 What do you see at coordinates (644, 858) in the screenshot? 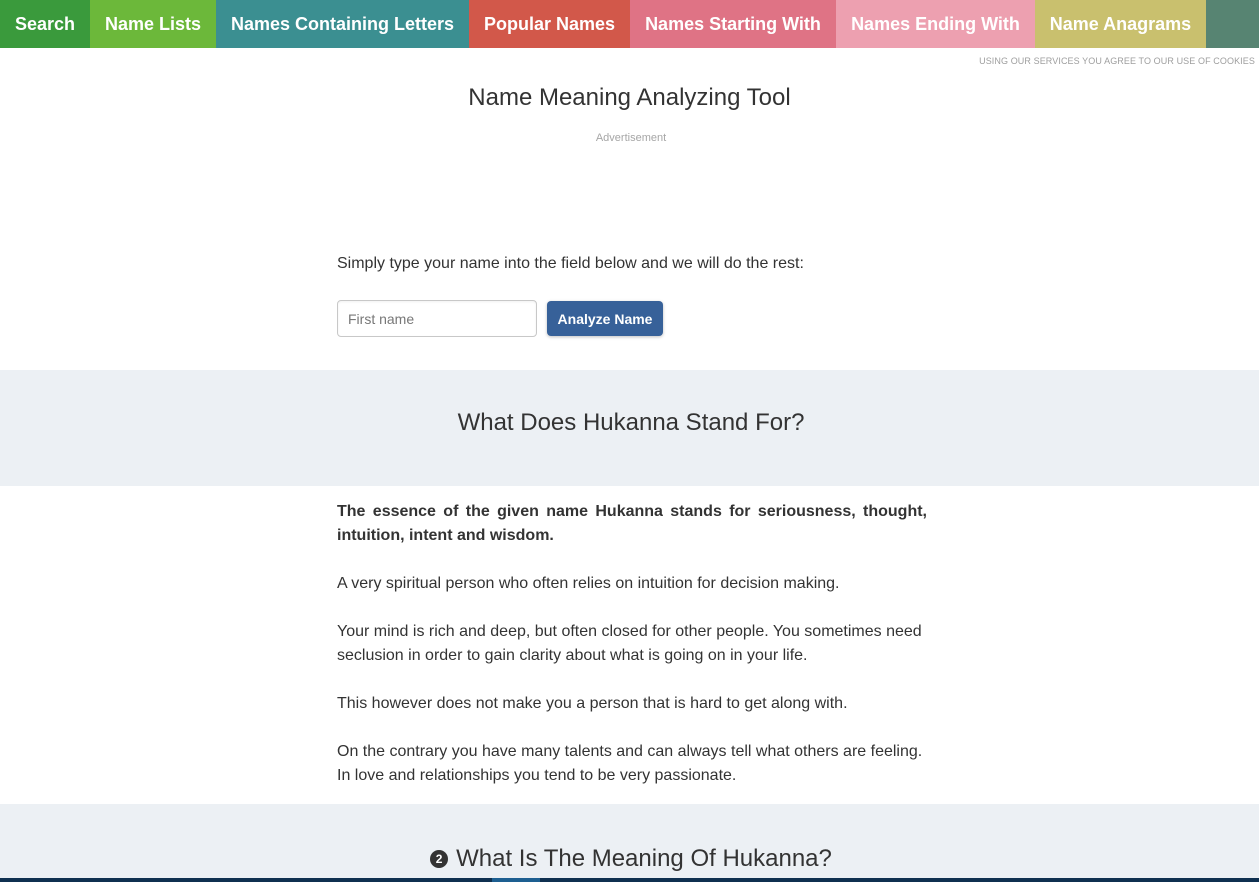
I see `section-heading-2-text: What Is The Meaning Of Hukanna?` at bounding box center [644, 858].